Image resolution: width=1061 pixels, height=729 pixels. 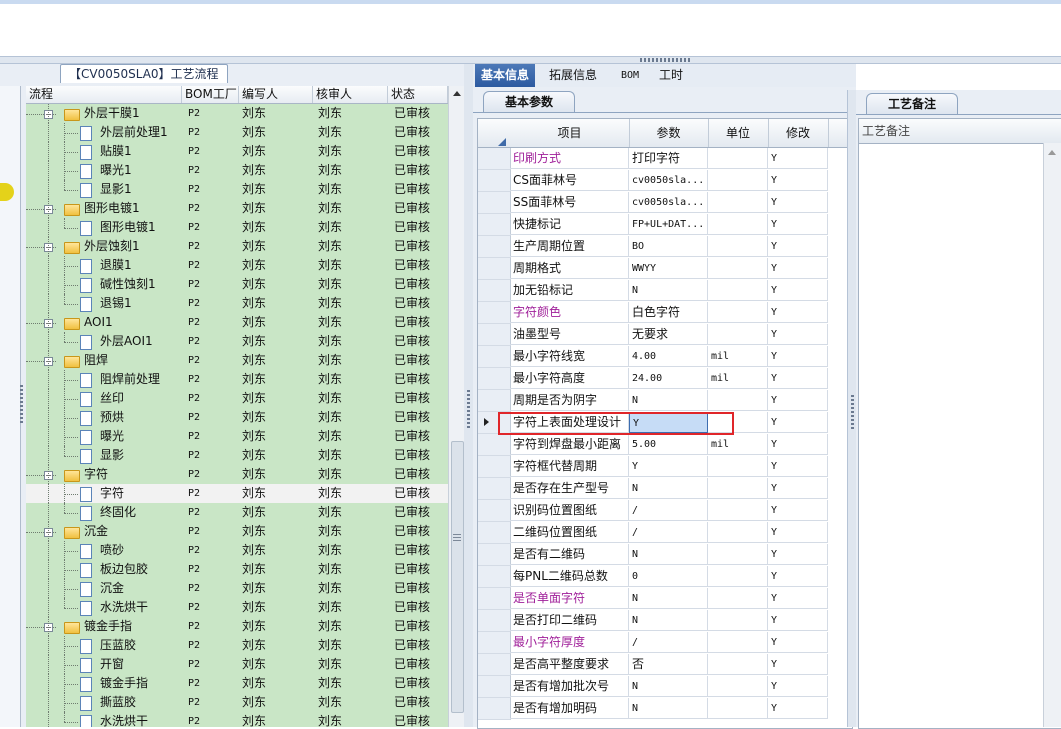 What do you see at coordinates (669, 133) in the screenshot?
I see `col-param: 参数` at bounding box center [669, 133].